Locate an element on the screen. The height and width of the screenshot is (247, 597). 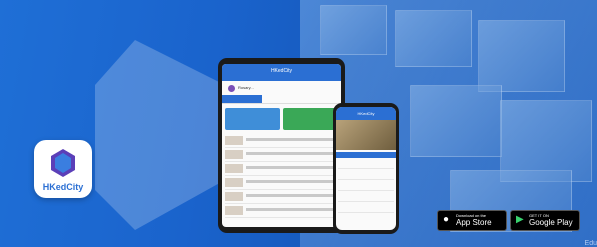
google-play-button: ▶ GET IT ON Google Play is located at coordinates (545, 220).